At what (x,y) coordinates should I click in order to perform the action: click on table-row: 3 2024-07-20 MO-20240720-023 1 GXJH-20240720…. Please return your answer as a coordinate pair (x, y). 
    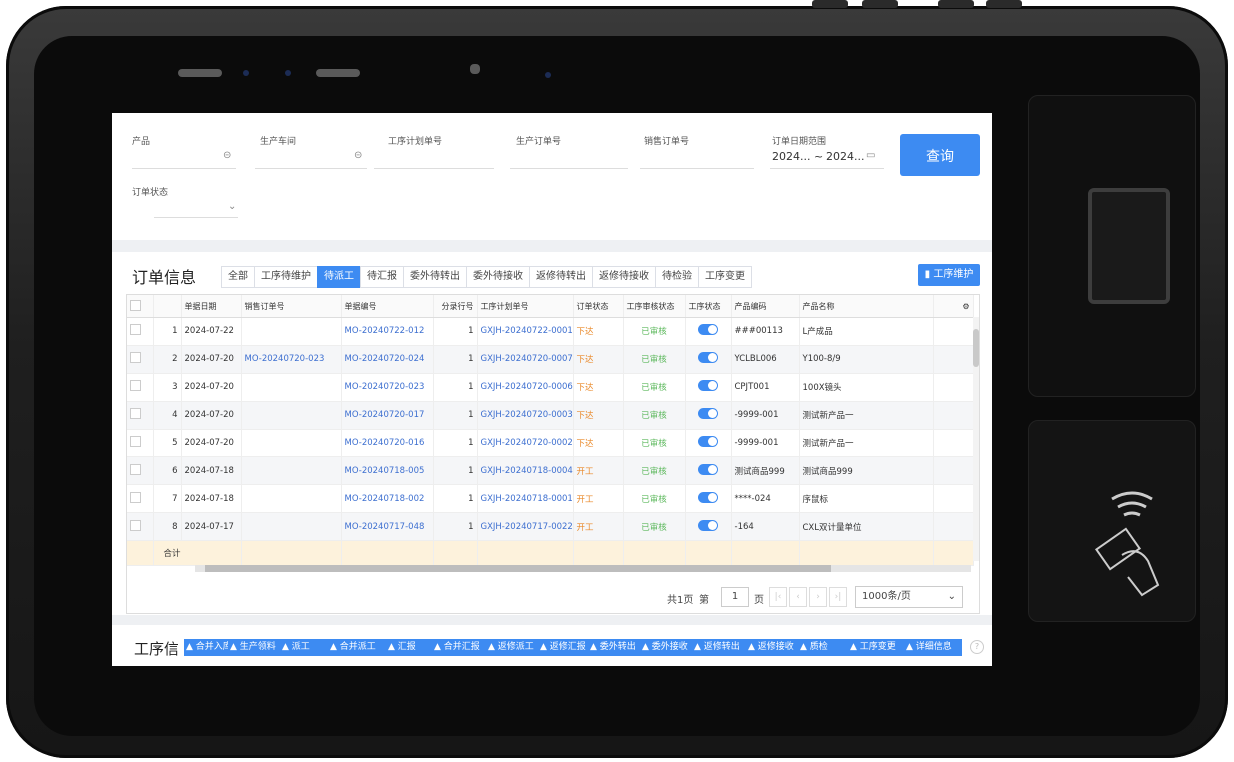
    Looking at the image, I should click on (550, 387).